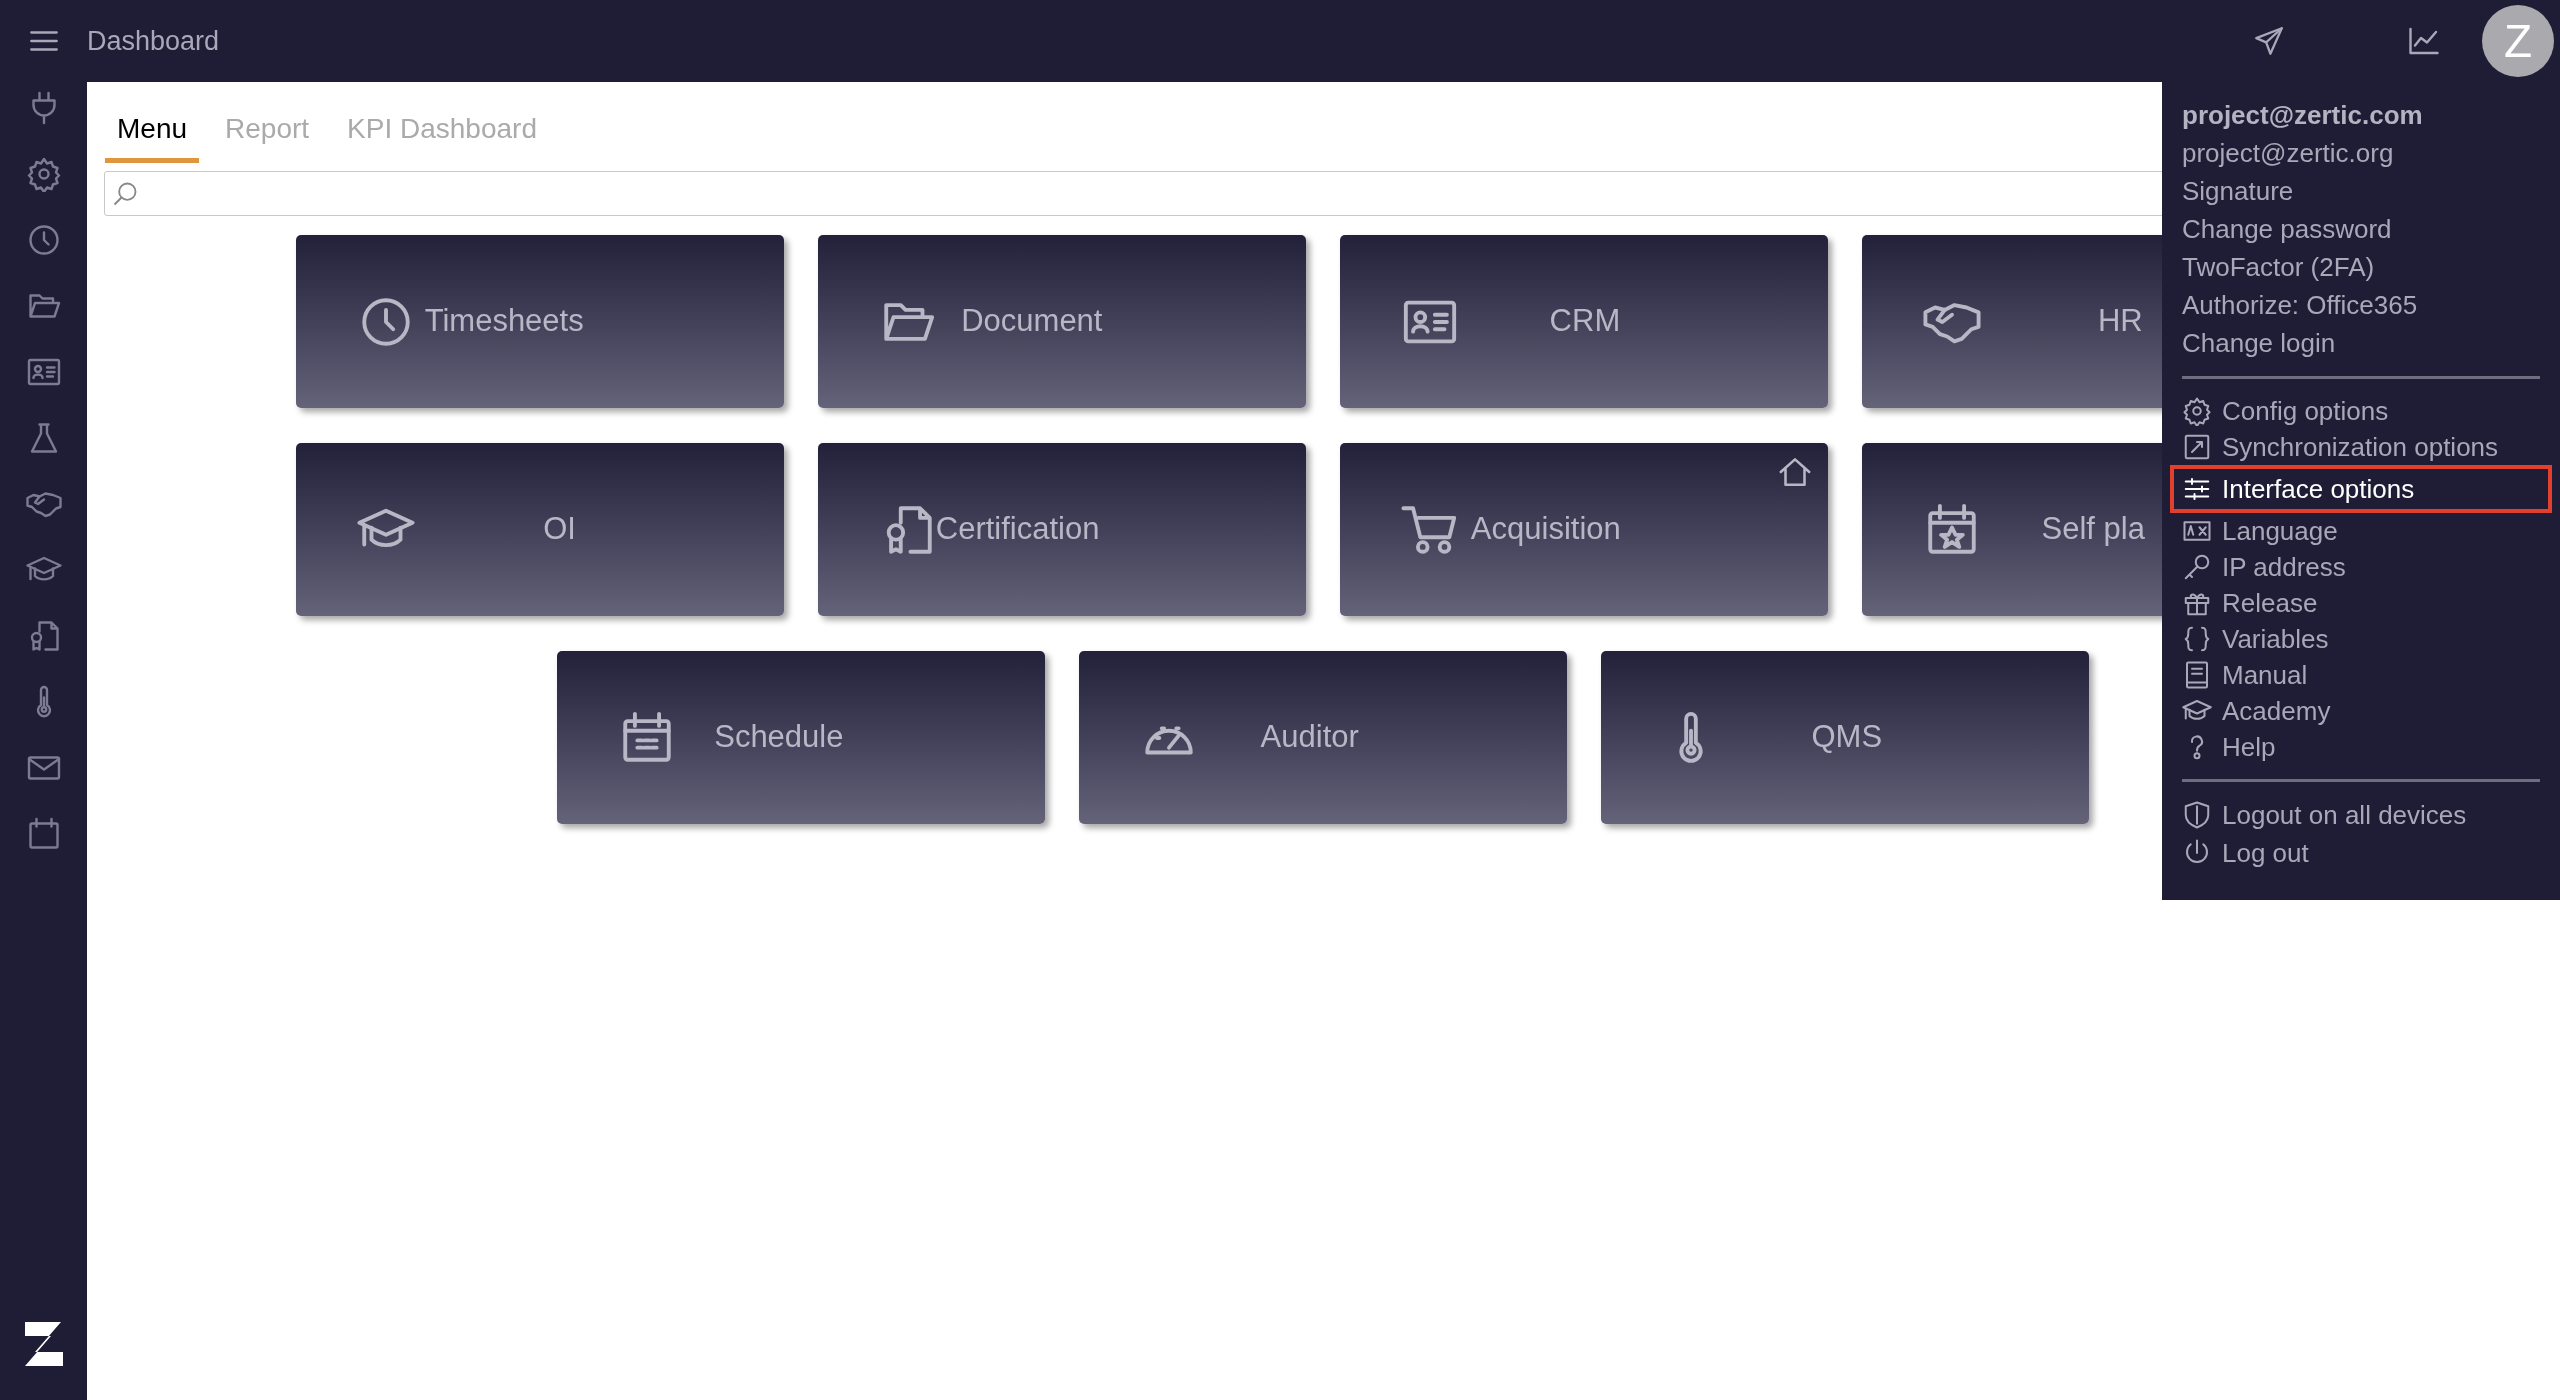  I want to click on menu-tile: Certification, so click(1062, 529).